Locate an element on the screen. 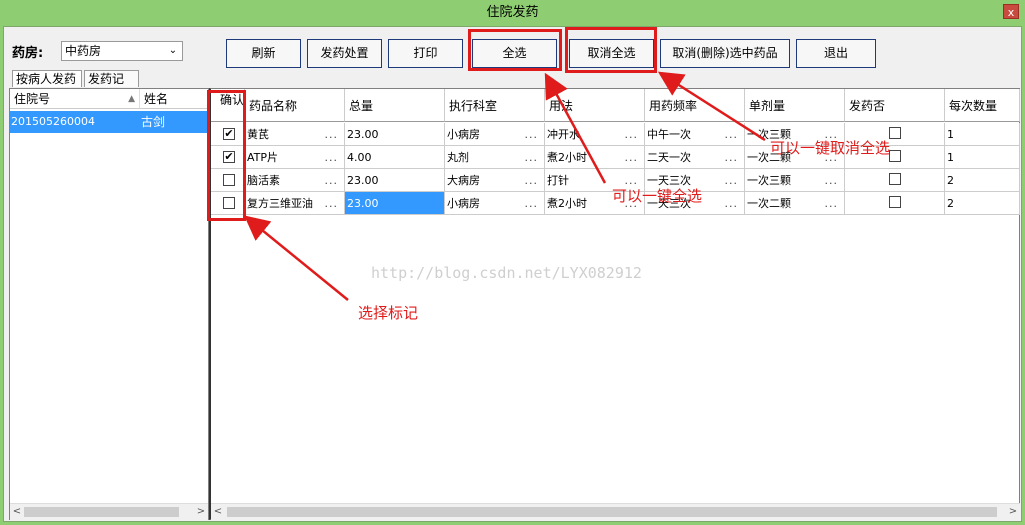  arrow-to-deselect-all is located at coordinates (711, 106).